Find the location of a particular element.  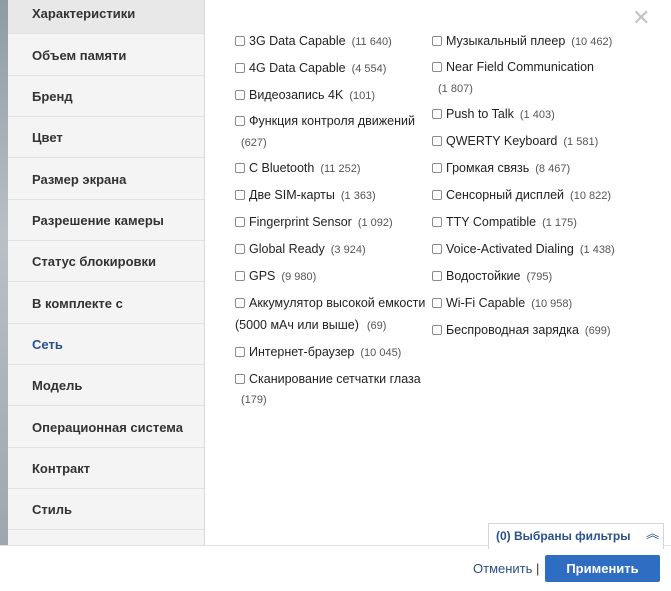

option-label: Push to Talk is located at coordinates (480, 114).